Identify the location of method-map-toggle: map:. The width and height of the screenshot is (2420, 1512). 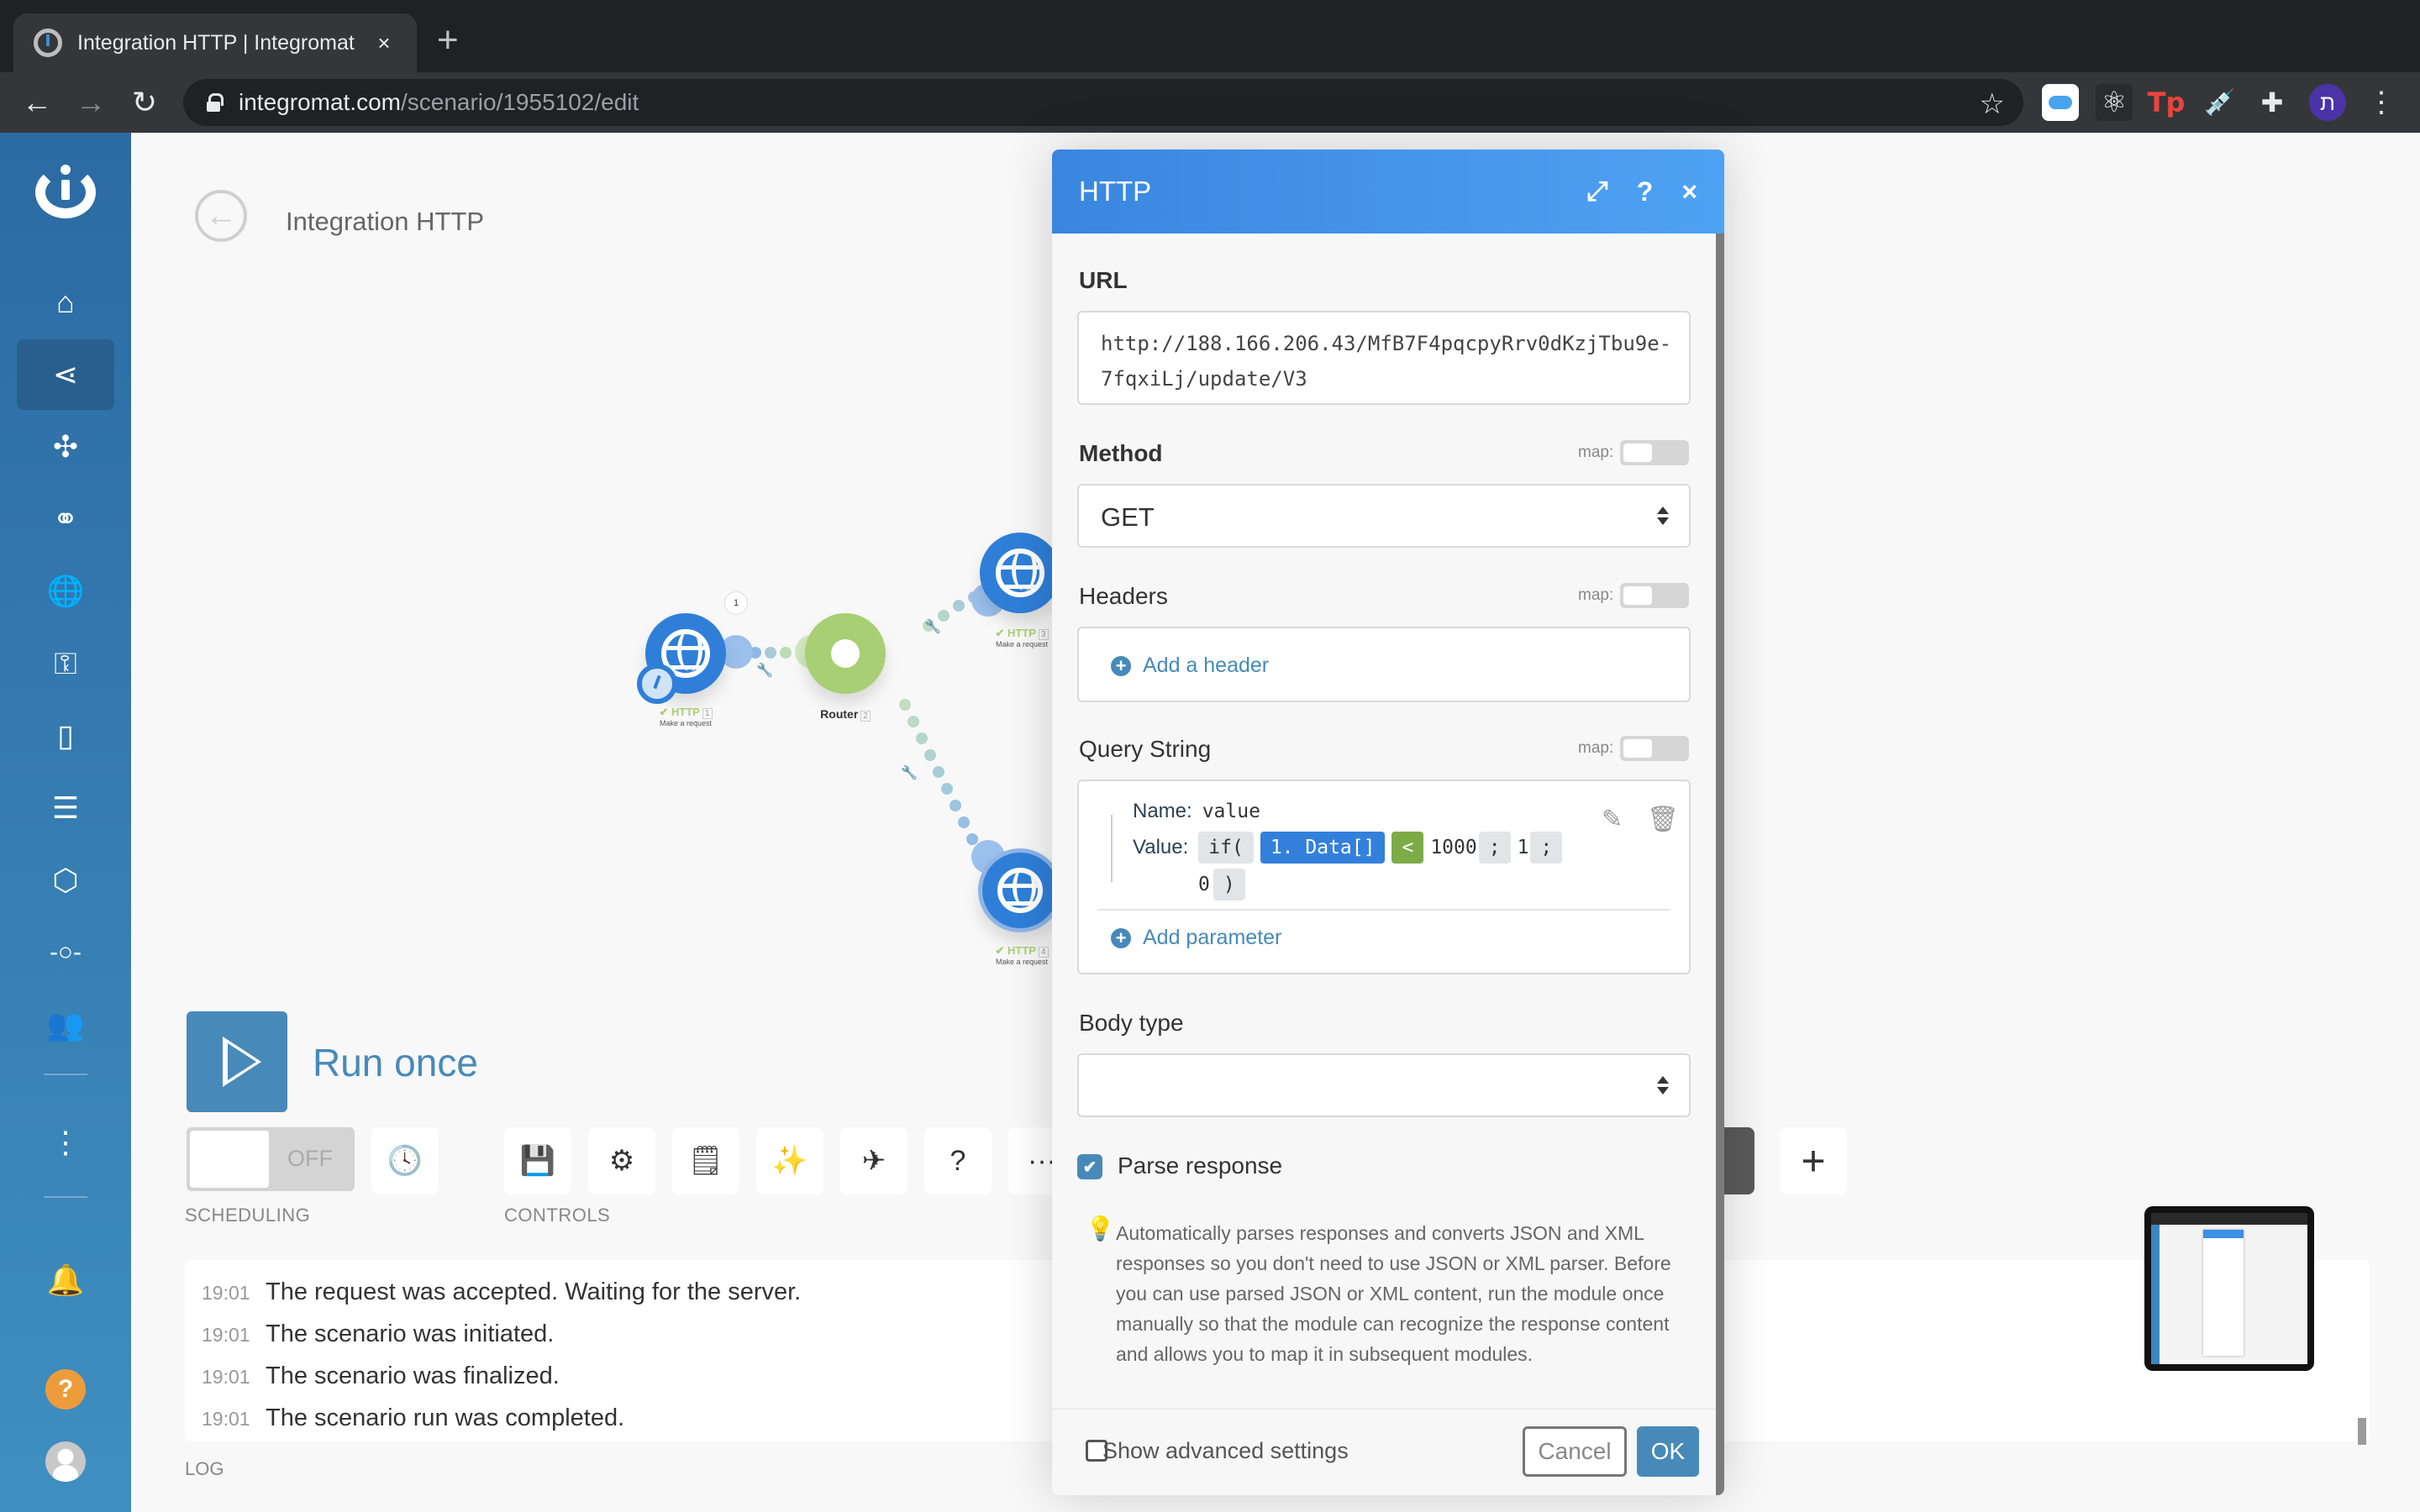
(1634, 452).